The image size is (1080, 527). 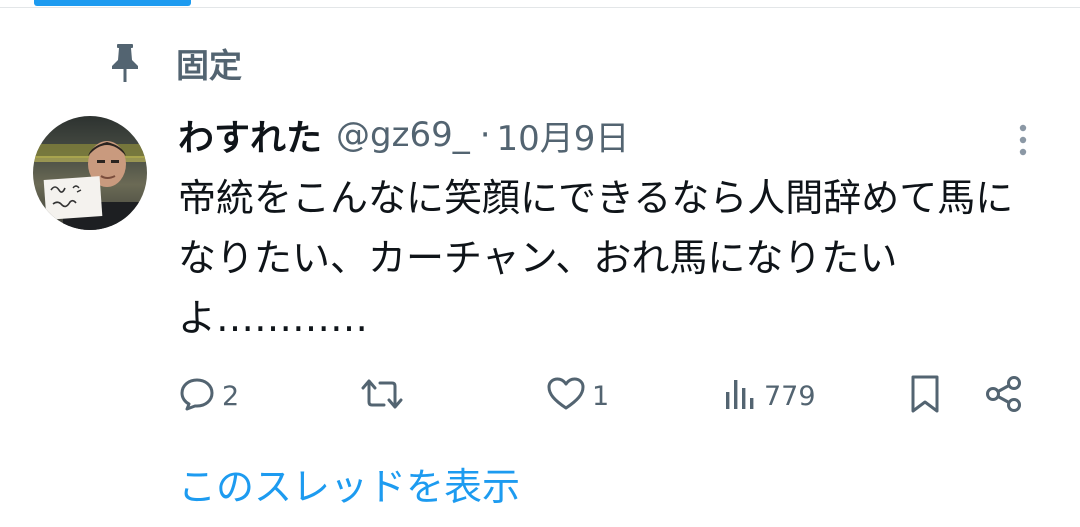 I want to click on view-count: 779, so click(x=790, y=396).